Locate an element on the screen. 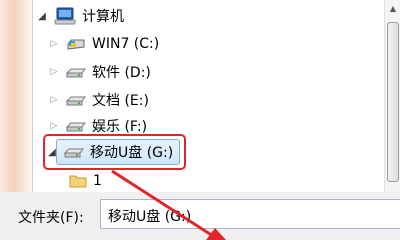  red-highlight-box is located at coordinates (114, 152).